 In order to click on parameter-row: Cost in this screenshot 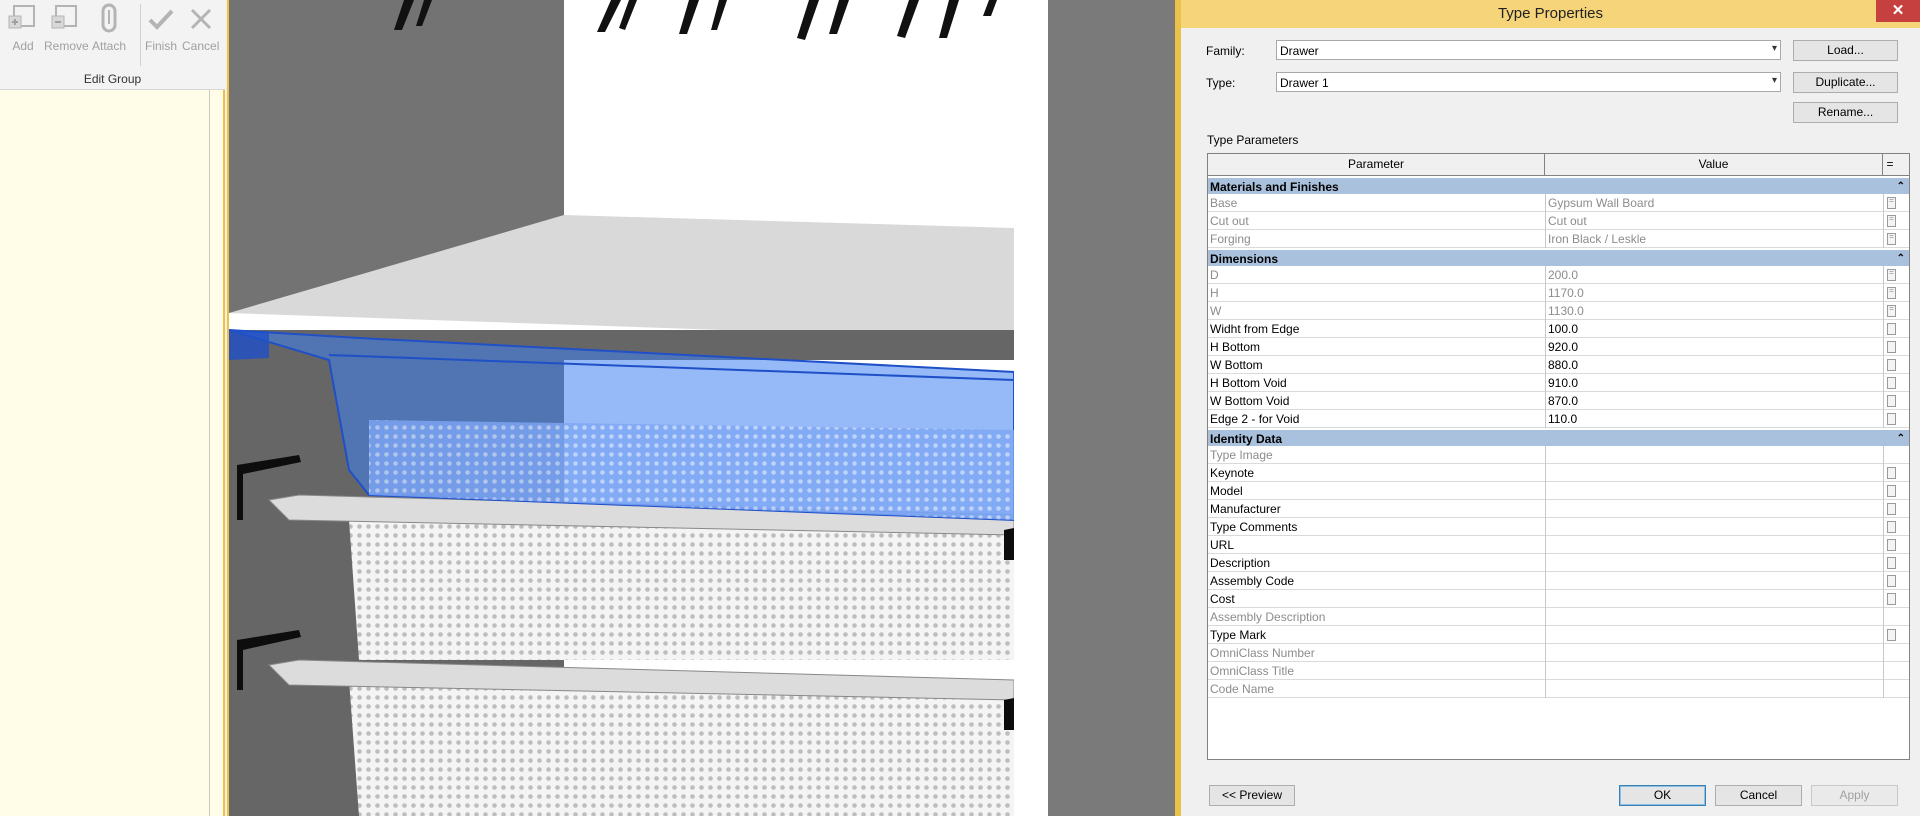, I will do `click(1558, 599)`.